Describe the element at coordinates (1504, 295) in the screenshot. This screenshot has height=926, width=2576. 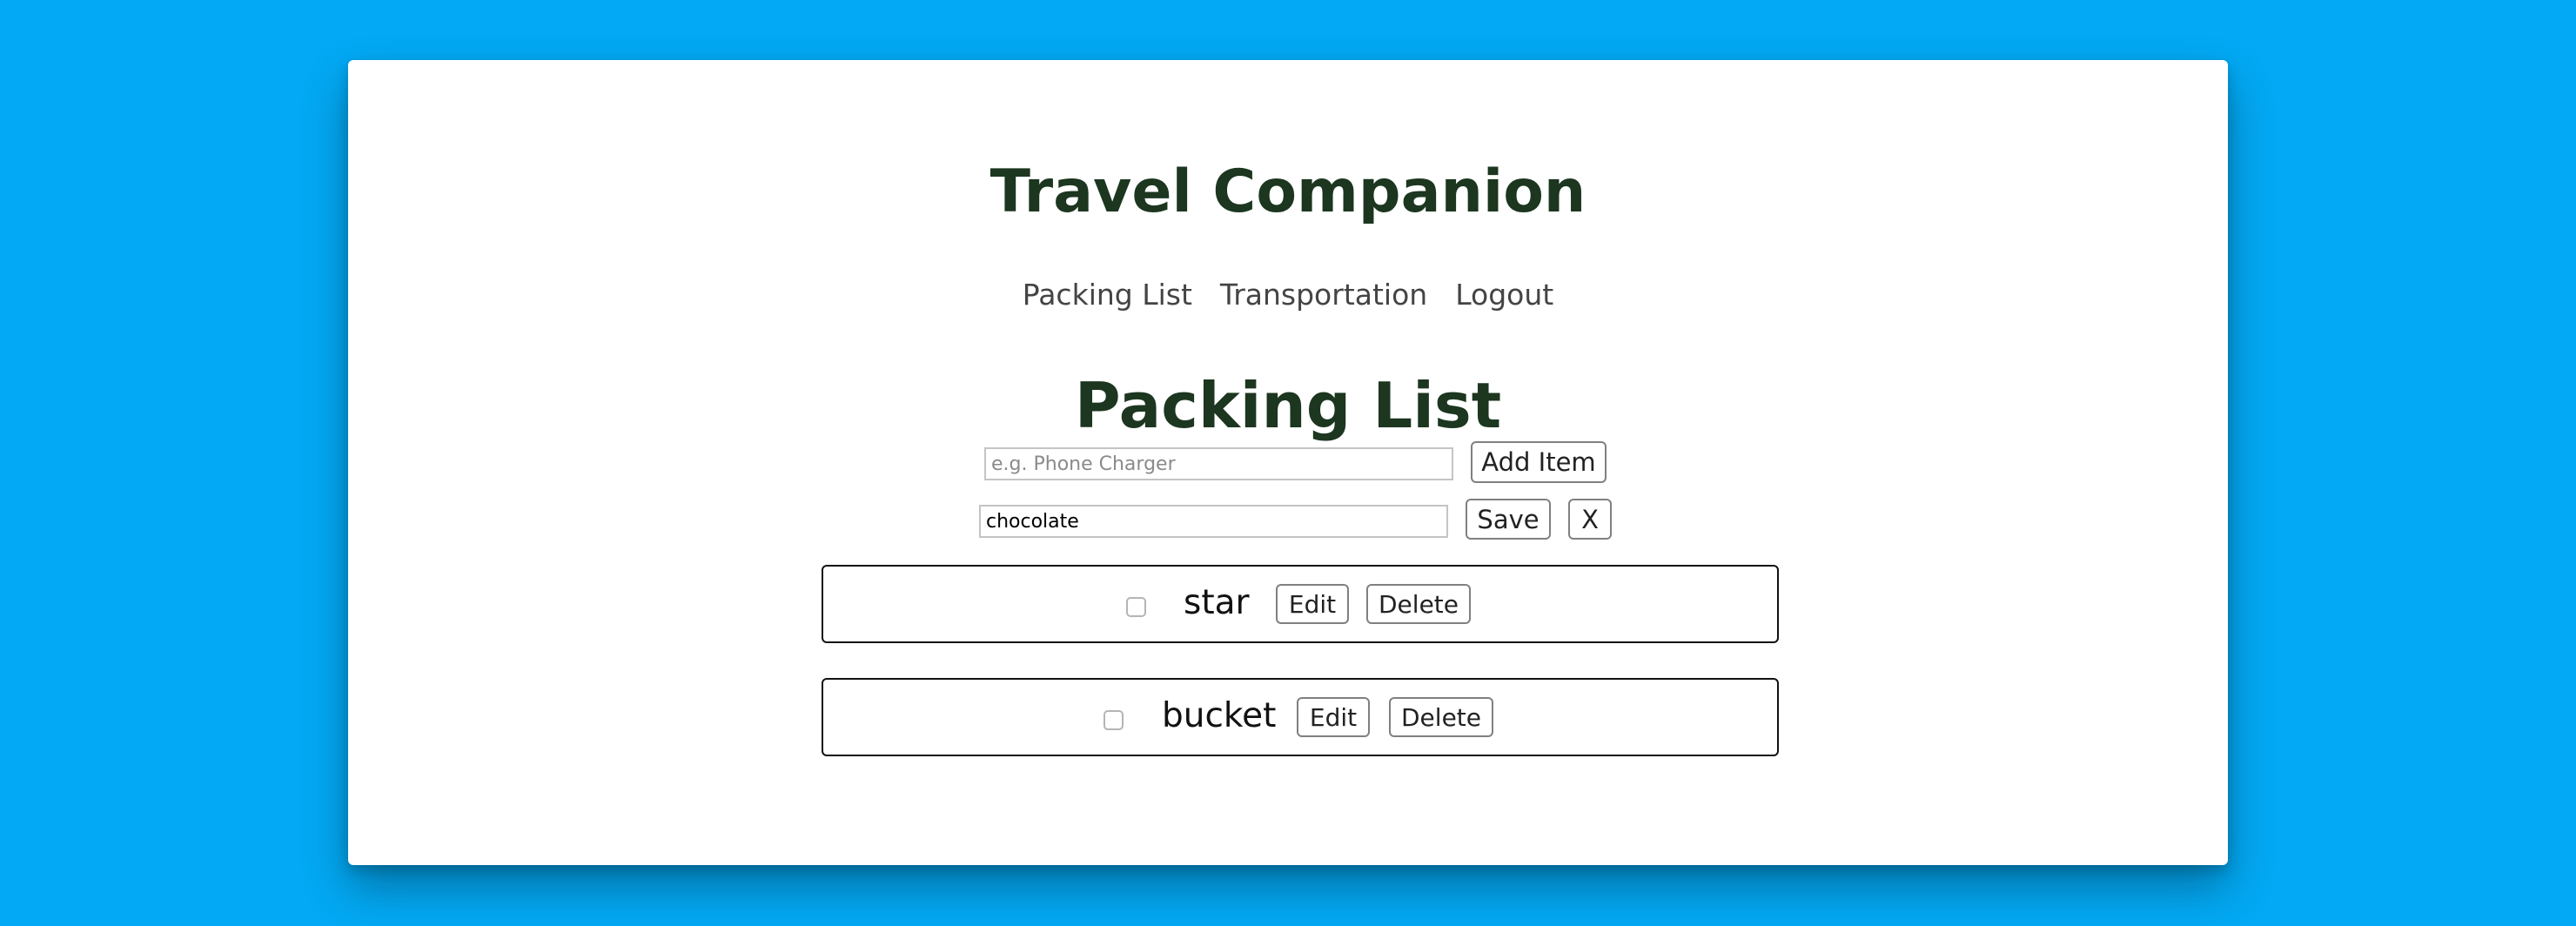
I see `nav-link-logout: Logout` at that location.